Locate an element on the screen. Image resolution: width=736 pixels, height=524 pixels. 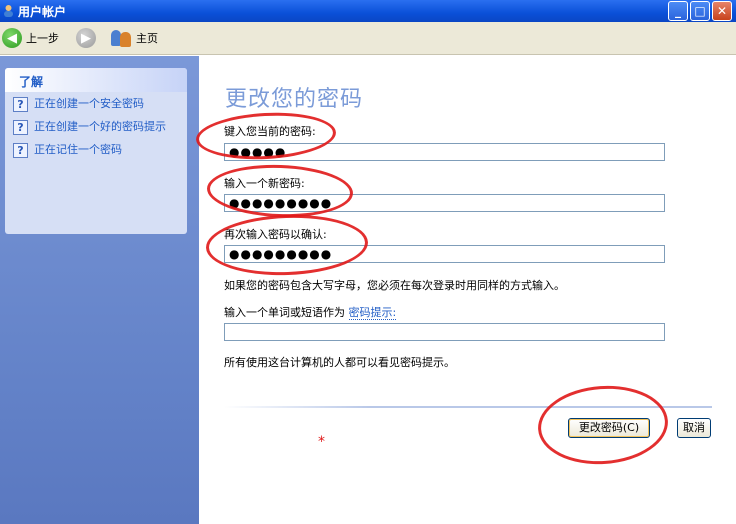
hint-visibility-note: 所有使用这台计算机的人都可以看见密码提示。 is located at coordinates (339, 362).